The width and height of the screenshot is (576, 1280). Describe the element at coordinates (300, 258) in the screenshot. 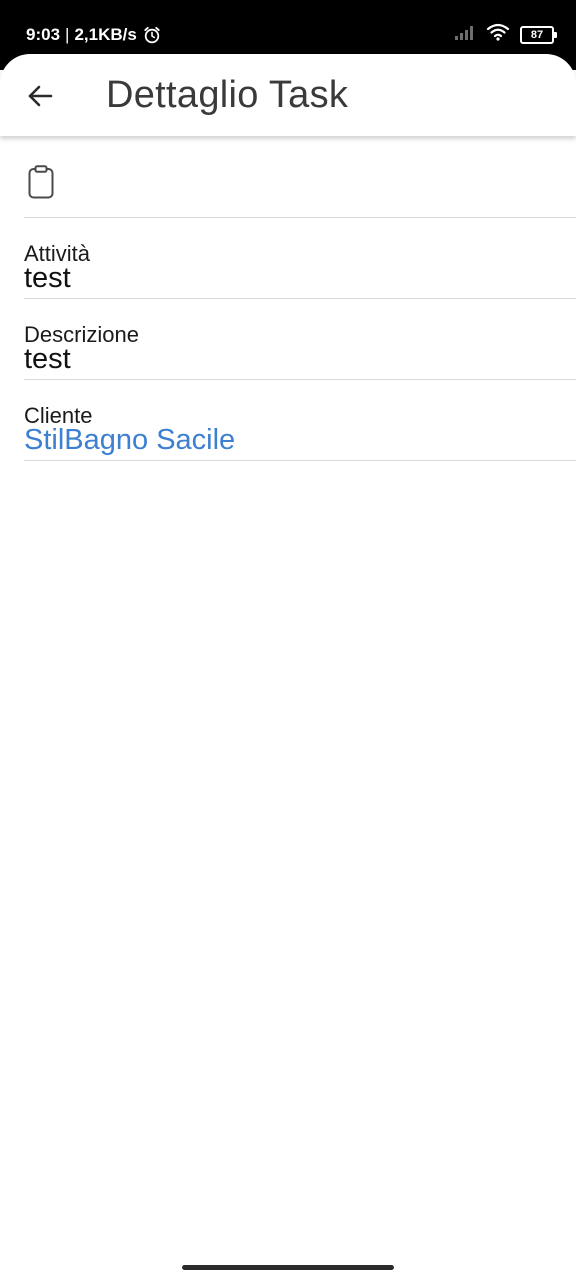

I see `field-activity: Attività test` at that location.